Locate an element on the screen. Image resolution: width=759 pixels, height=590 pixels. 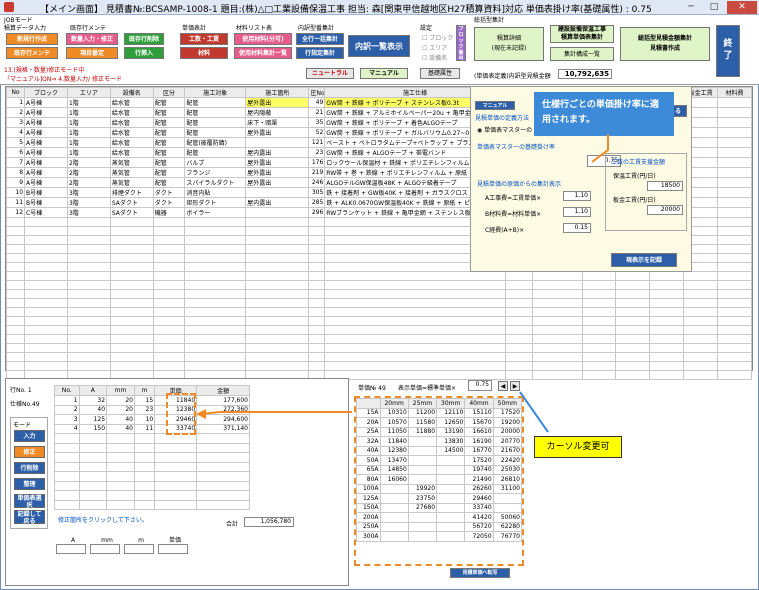
bottom-arrow is located at coordinates (275, 413).